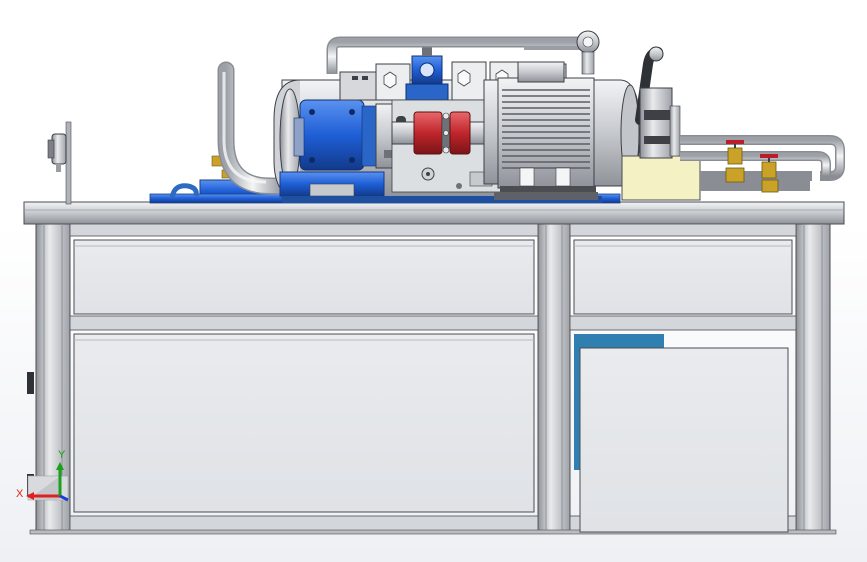 This screenshot has width=867, height=562. I want to click on leg-right, so click(813, 378).